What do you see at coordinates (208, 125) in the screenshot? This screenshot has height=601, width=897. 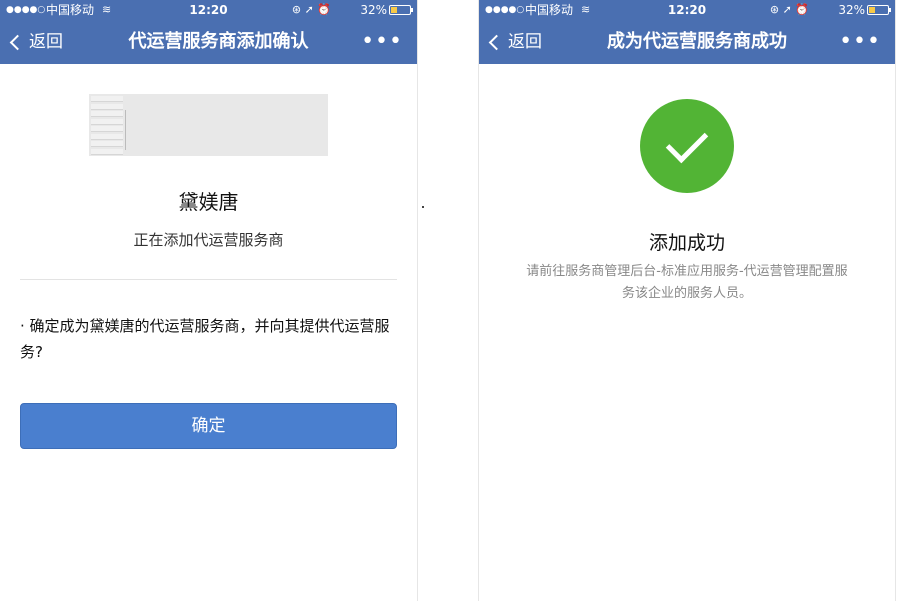 I see `company-logo-thumbnail` at bounding box center [208, 125].